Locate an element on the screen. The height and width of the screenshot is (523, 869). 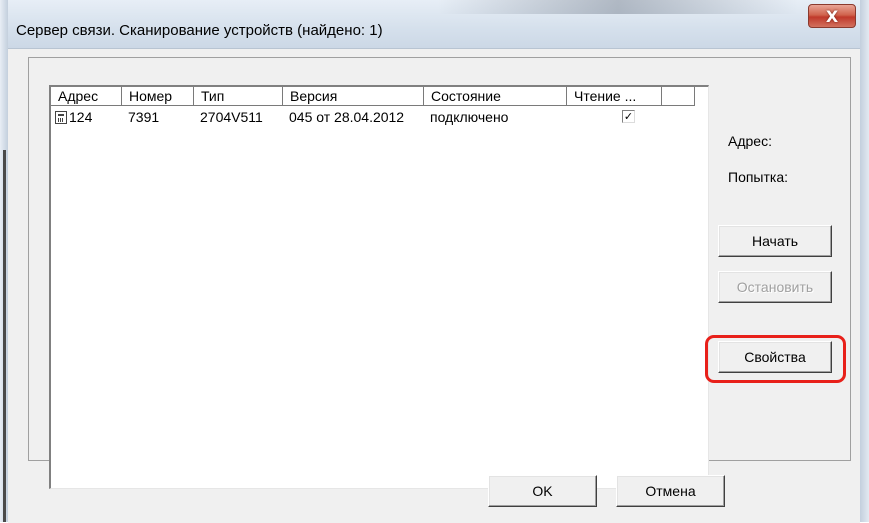
cancel-button: Отмена is located at coordinates (670, 491).